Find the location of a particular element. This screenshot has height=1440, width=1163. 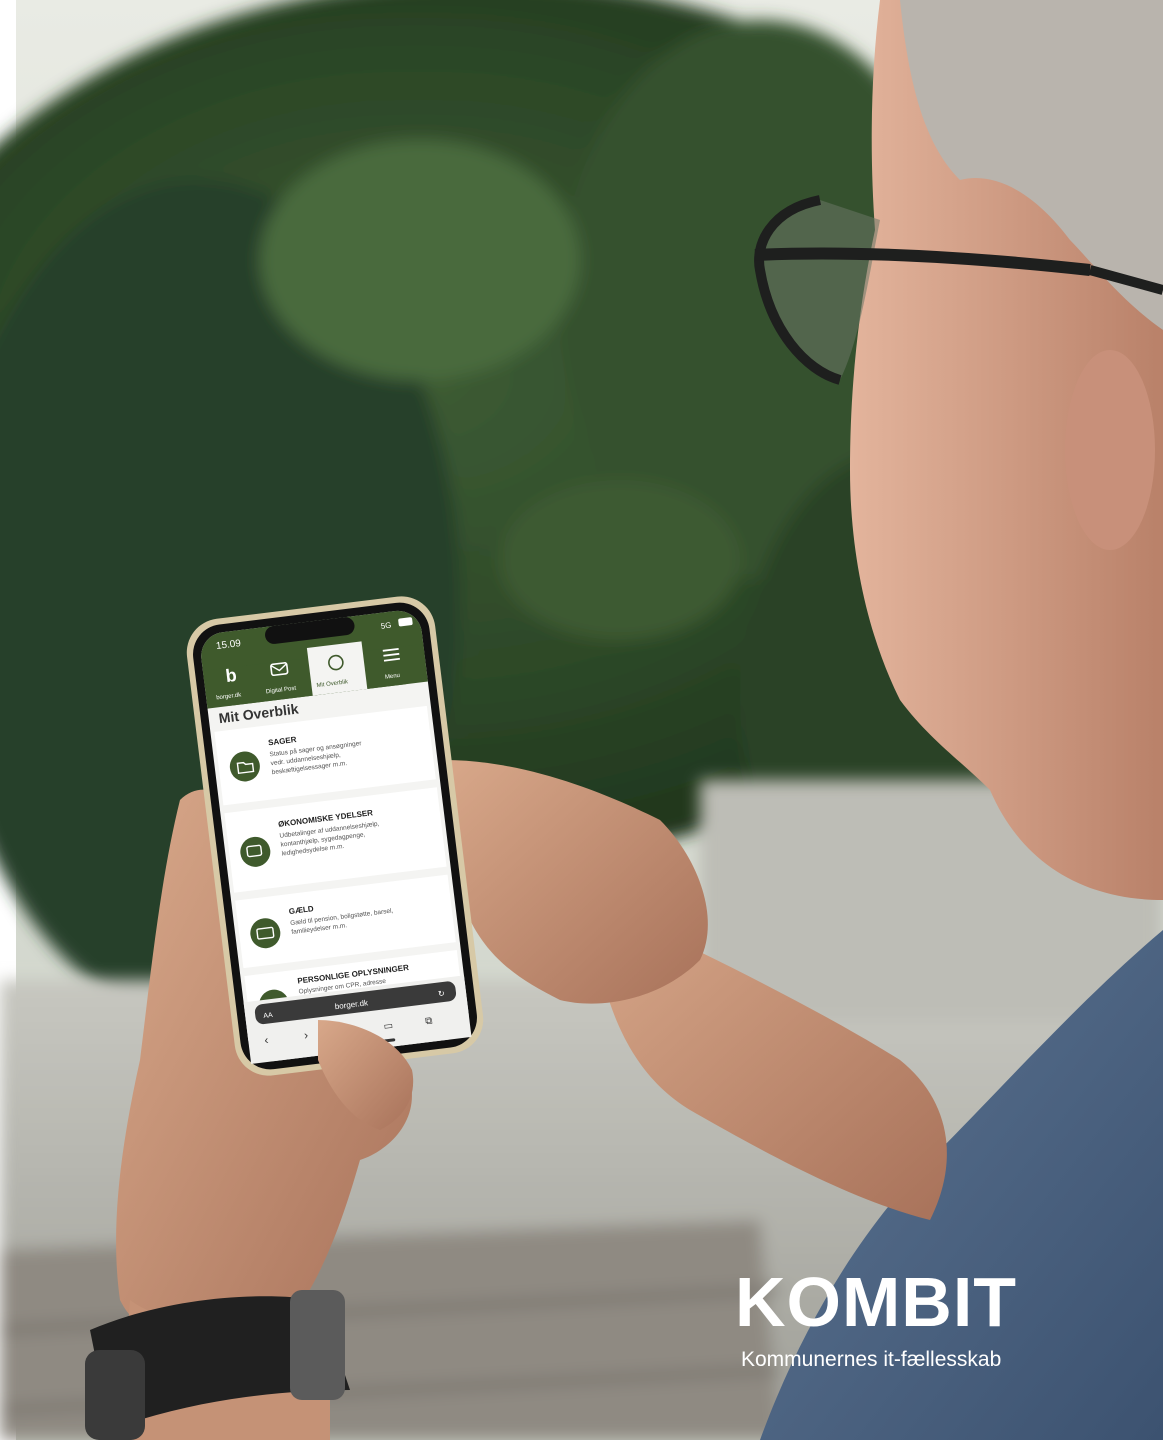

kombit-logo: KOMBIT Kommunernes it-fællesskab is located at coordinates (900, 1322).